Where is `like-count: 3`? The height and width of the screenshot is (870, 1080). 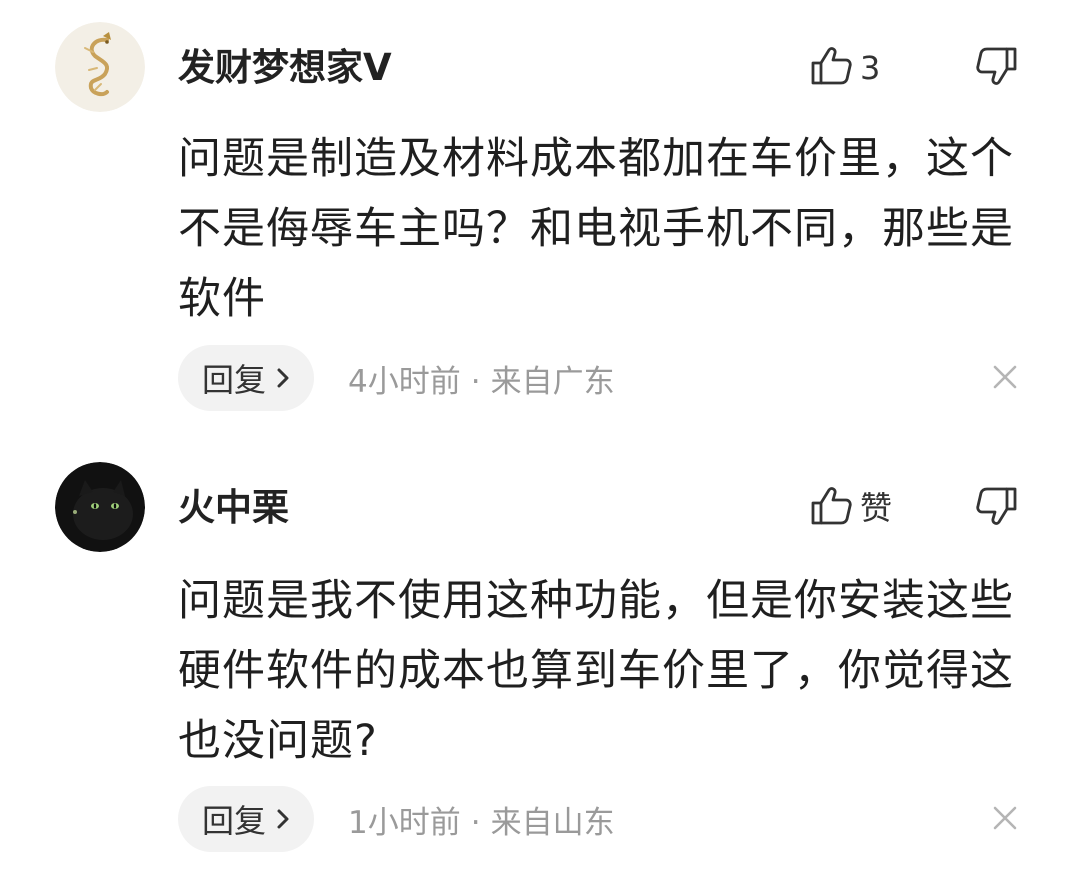 like-count: 3 is located at coordinates (870, 68).